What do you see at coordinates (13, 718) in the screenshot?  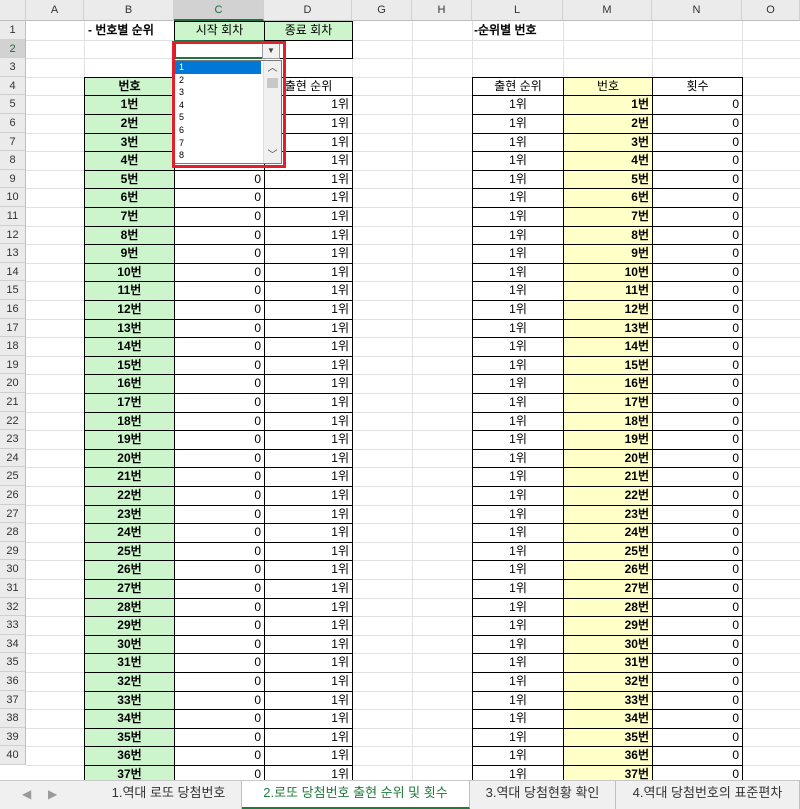 I see `row-header-38: 38` at bounding box center [13, 718].